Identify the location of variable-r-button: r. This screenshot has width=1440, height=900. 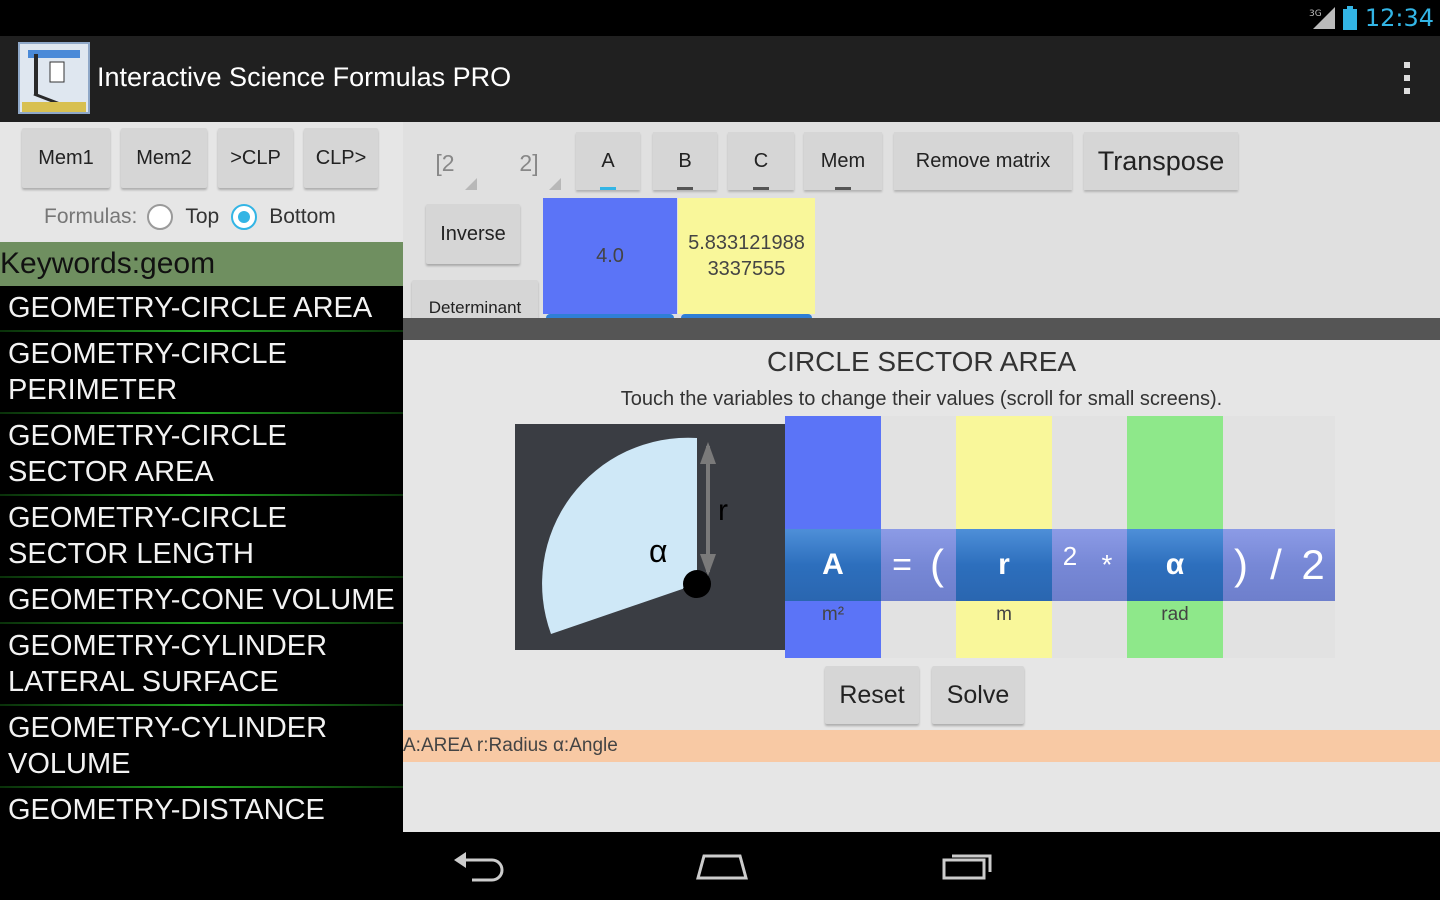
(1004, 565).